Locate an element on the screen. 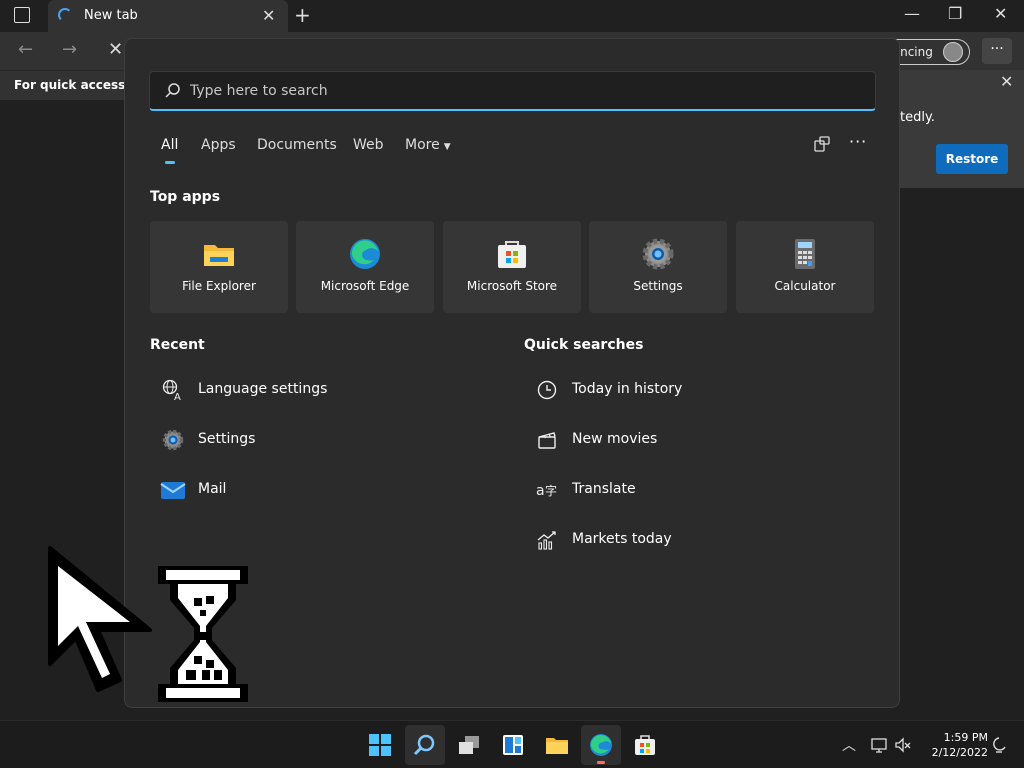 The image size is (1024, 768). quick-searches-title: Quick searches is located at coordinates (584, 345).